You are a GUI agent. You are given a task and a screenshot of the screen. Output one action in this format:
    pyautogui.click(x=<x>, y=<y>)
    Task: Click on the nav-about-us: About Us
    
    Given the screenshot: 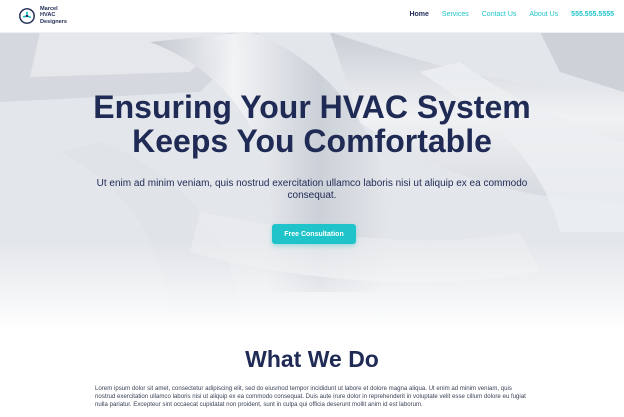 What is the action you would take?
    pyautogui.click(x=543, y=14)
    